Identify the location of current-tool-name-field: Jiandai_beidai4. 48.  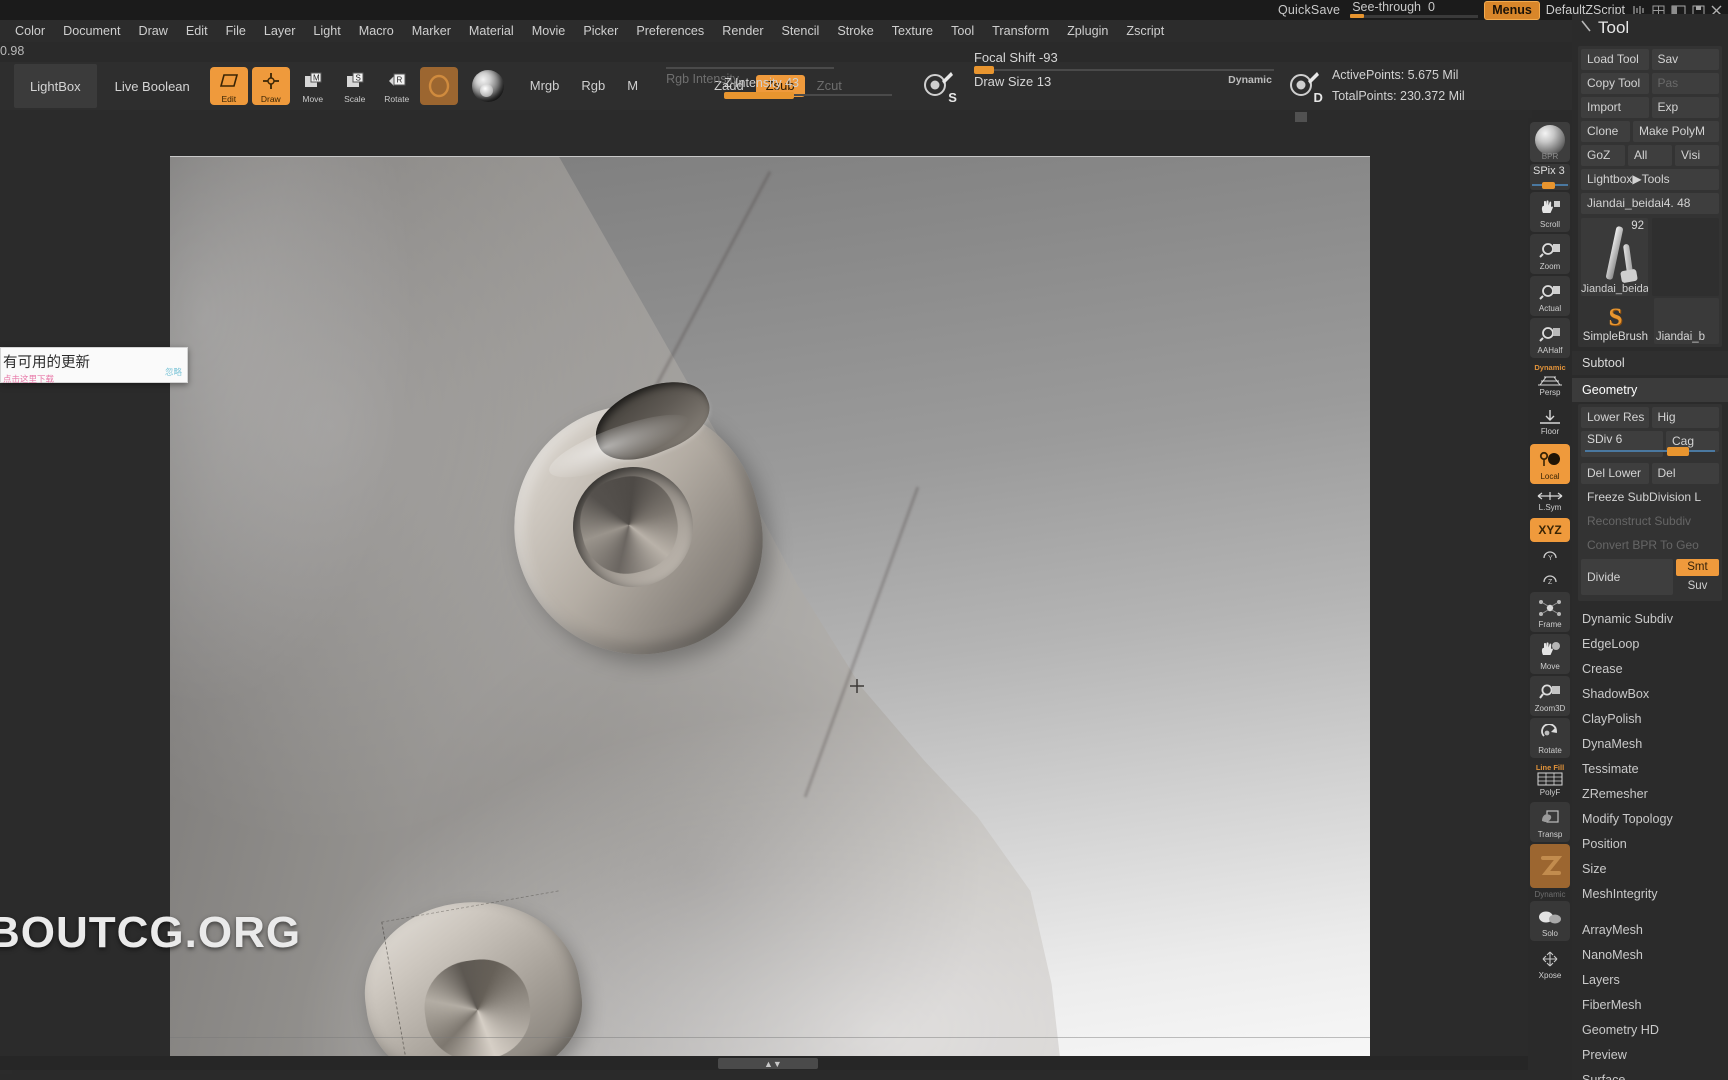
(1650, 203).